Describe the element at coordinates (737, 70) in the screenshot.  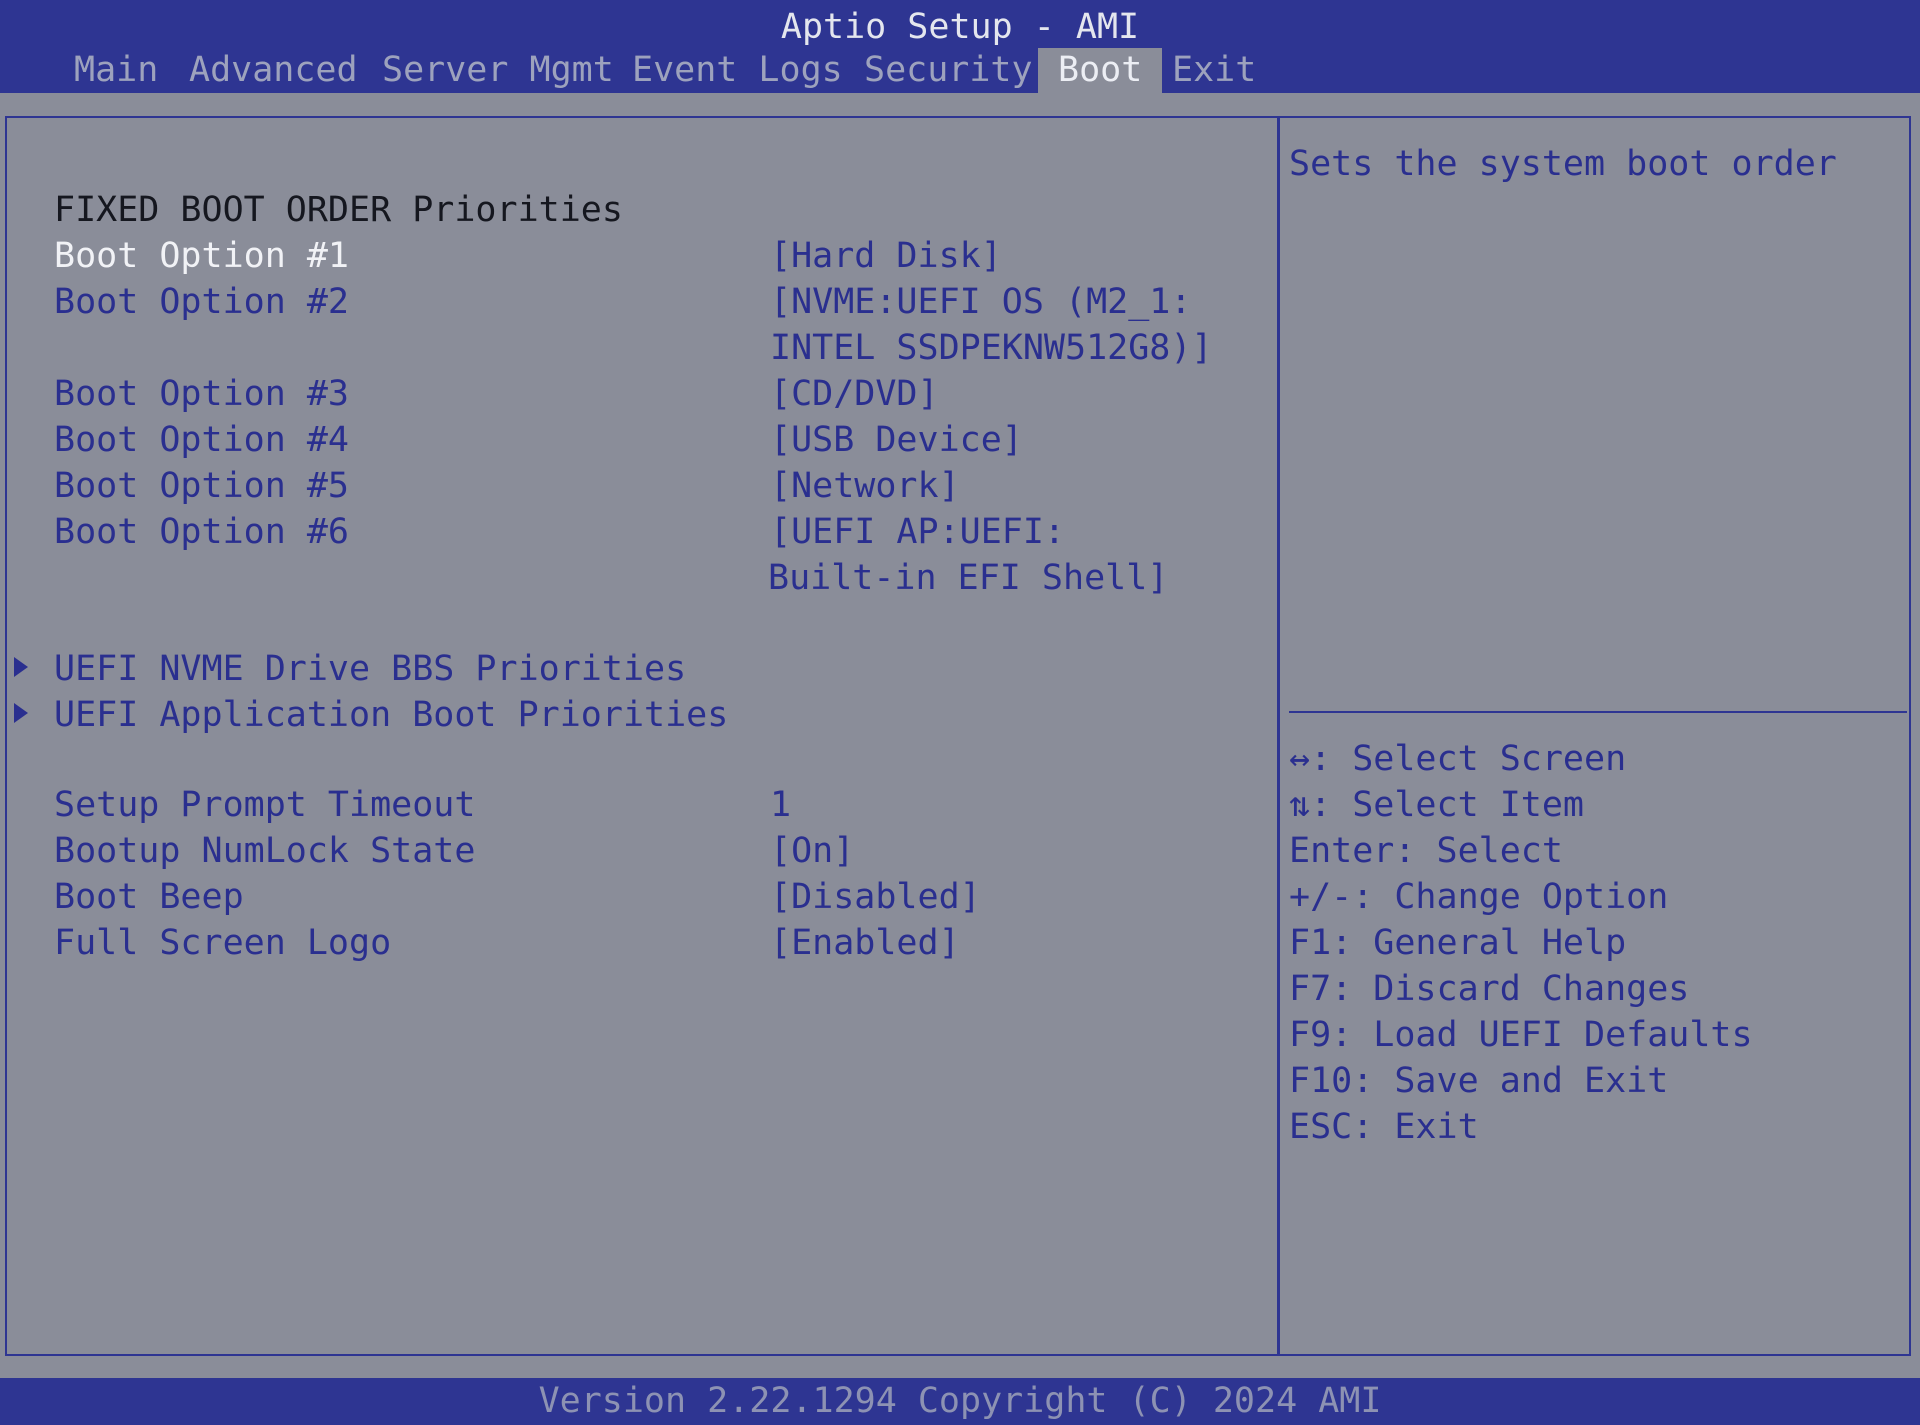
I see `tab-event-logs: Event Logs` at that location.